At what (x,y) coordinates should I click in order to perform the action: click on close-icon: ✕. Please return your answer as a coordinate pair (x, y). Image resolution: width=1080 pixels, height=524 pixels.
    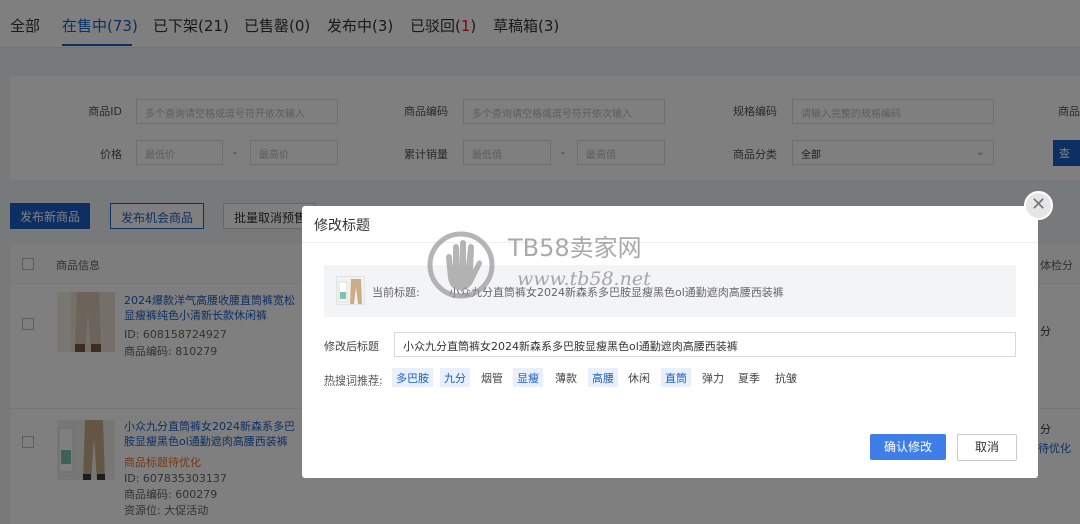
    Looking at the image, I should click on (1038, 205).